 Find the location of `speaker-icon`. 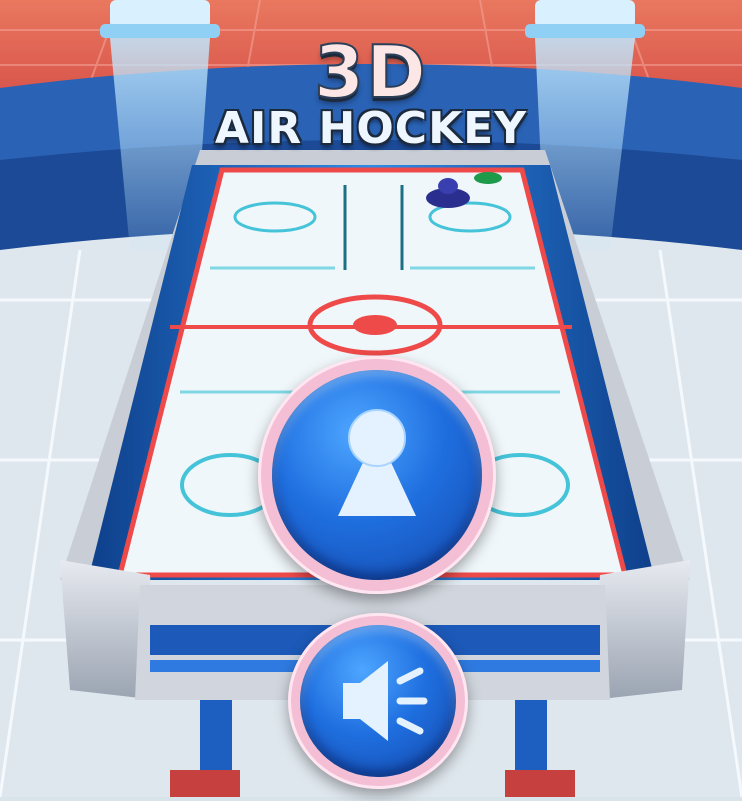

speaker-icon is located at coordinates (385, 701).